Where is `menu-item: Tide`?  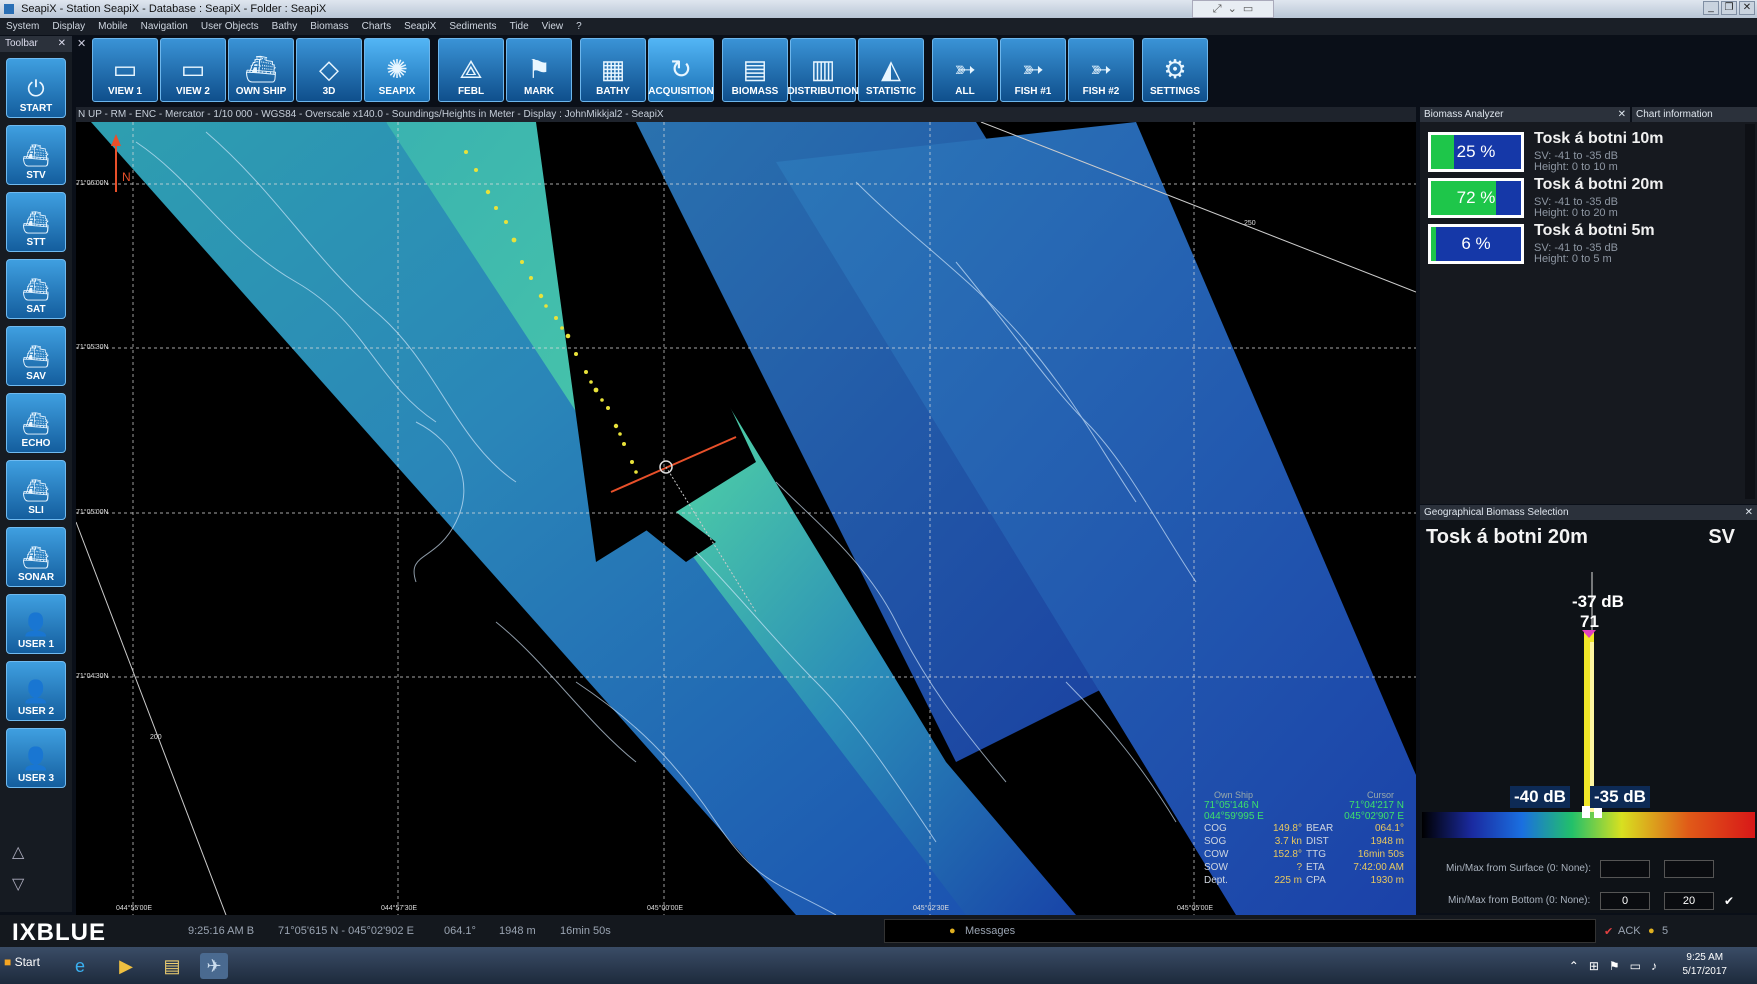 menu-item: Tide is located at coordinates (519, 26).